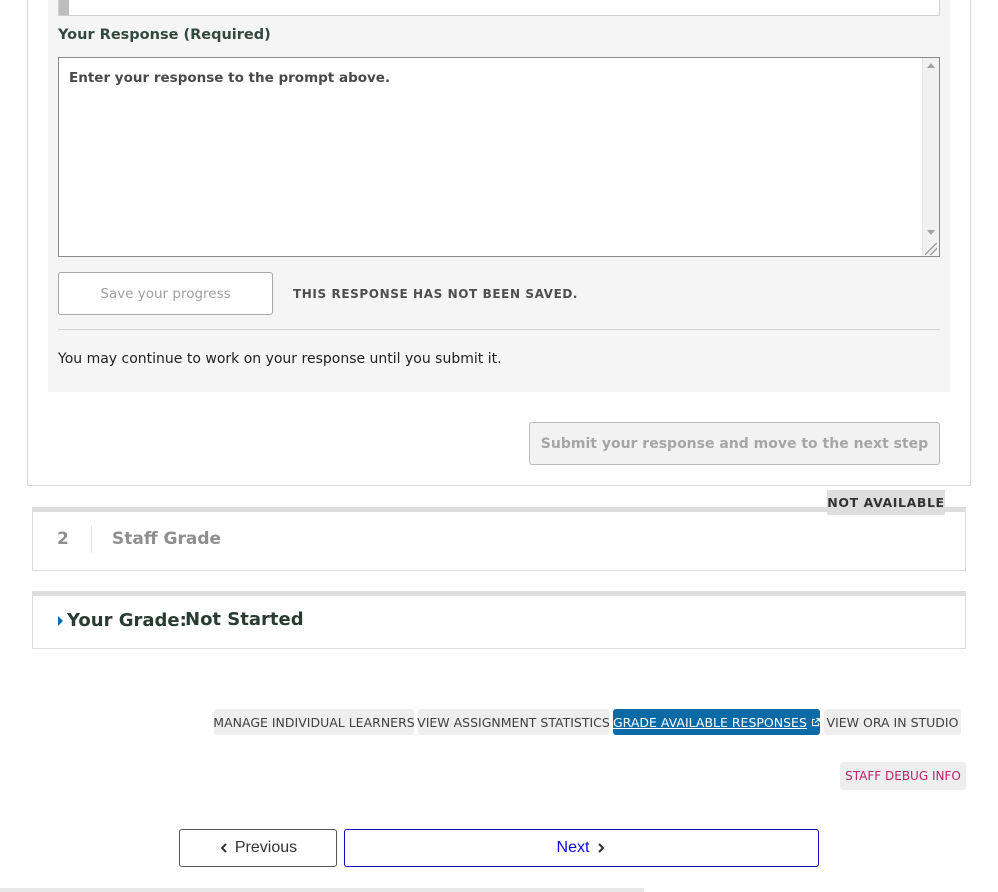  Describe the element at coordinates (931, 232) in the screenshot. I see `scroll-down-arrow-icon` at that location.